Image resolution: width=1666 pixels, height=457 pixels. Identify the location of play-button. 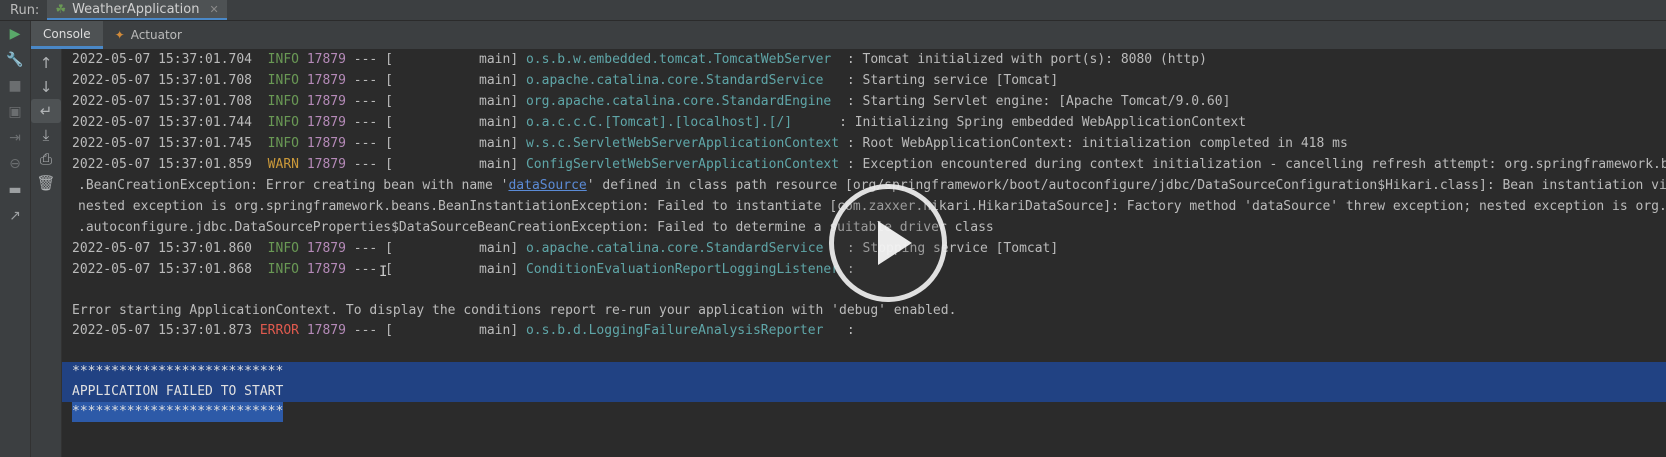
(888, 243).